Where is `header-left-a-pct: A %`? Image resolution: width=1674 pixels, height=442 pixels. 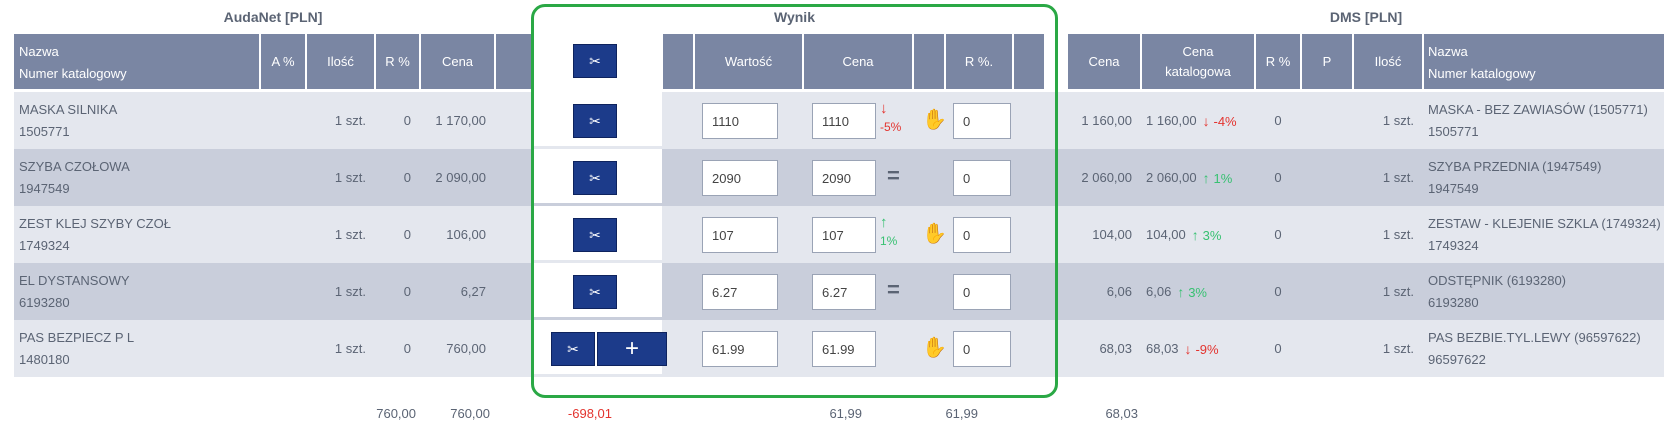
header-left-a-pct: A % is located at coordinates (283, 61).